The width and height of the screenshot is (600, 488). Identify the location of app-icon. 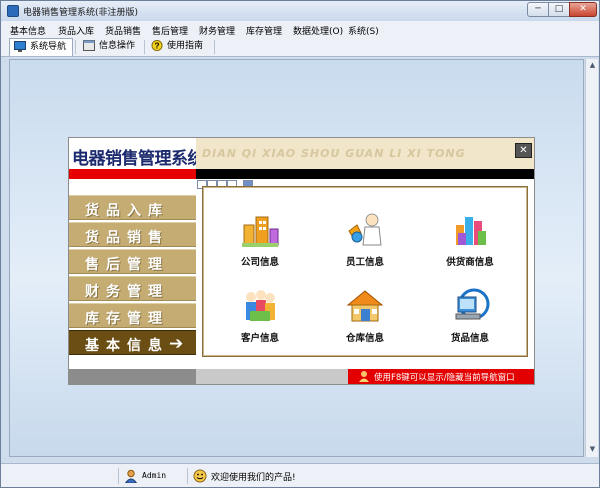
(13, 11).